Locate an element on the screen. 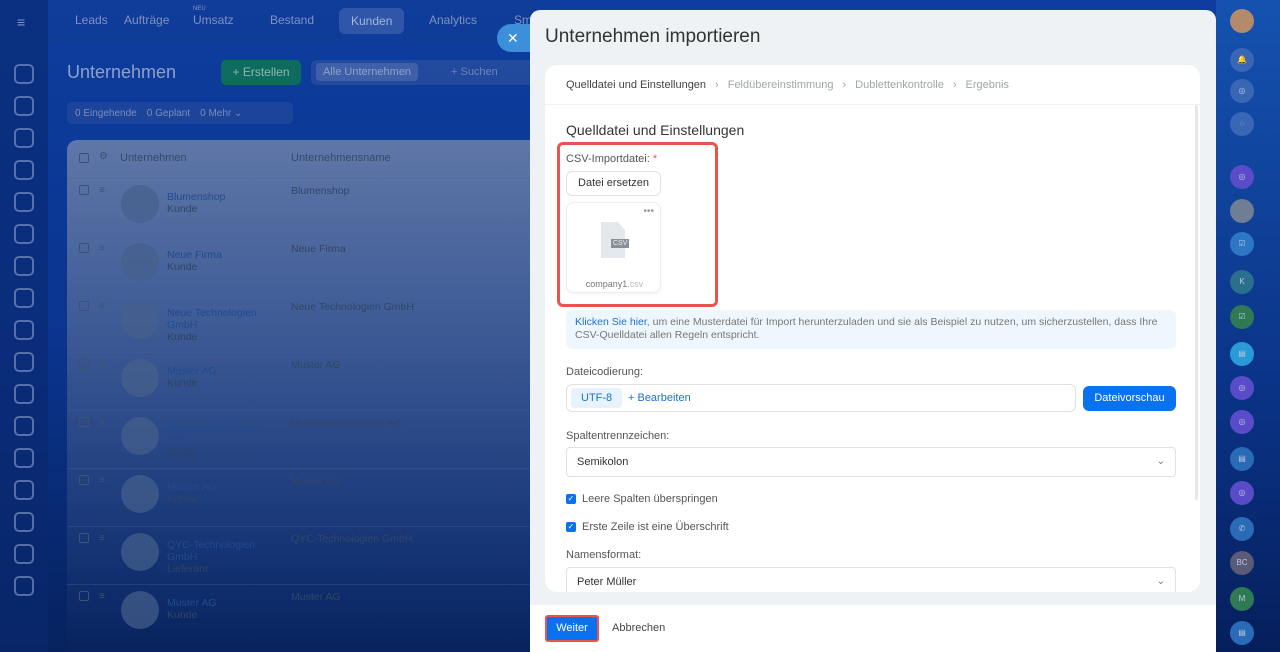  home-icon is located at coordinates (24, 74).